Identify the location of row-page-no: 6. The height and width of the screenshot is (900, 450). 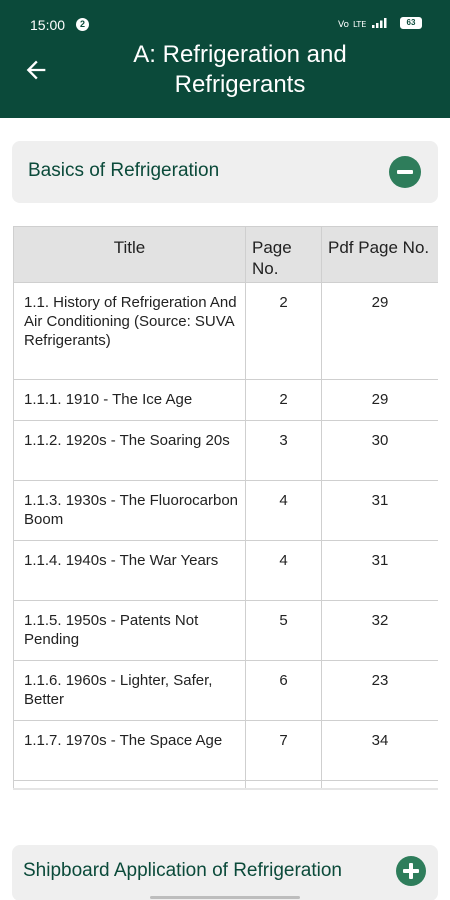
(283, 690).